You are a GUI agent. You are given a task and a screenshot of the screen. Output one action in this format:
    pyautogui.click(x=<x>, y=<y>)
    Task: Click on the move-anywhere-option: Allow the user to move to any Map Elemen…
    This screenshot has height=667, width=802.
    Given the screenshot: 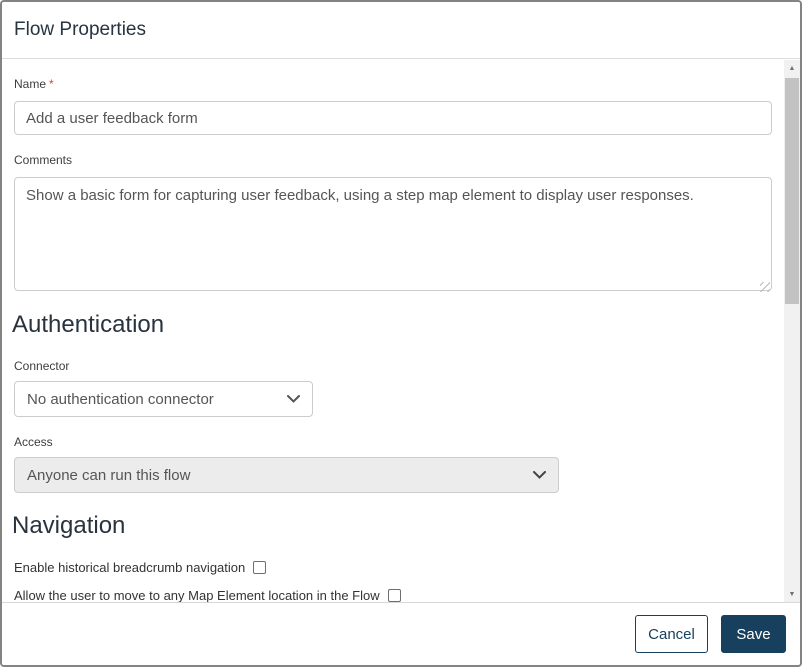 What is the action you would take?
    pyautogui.click(x=207, y=594)
    